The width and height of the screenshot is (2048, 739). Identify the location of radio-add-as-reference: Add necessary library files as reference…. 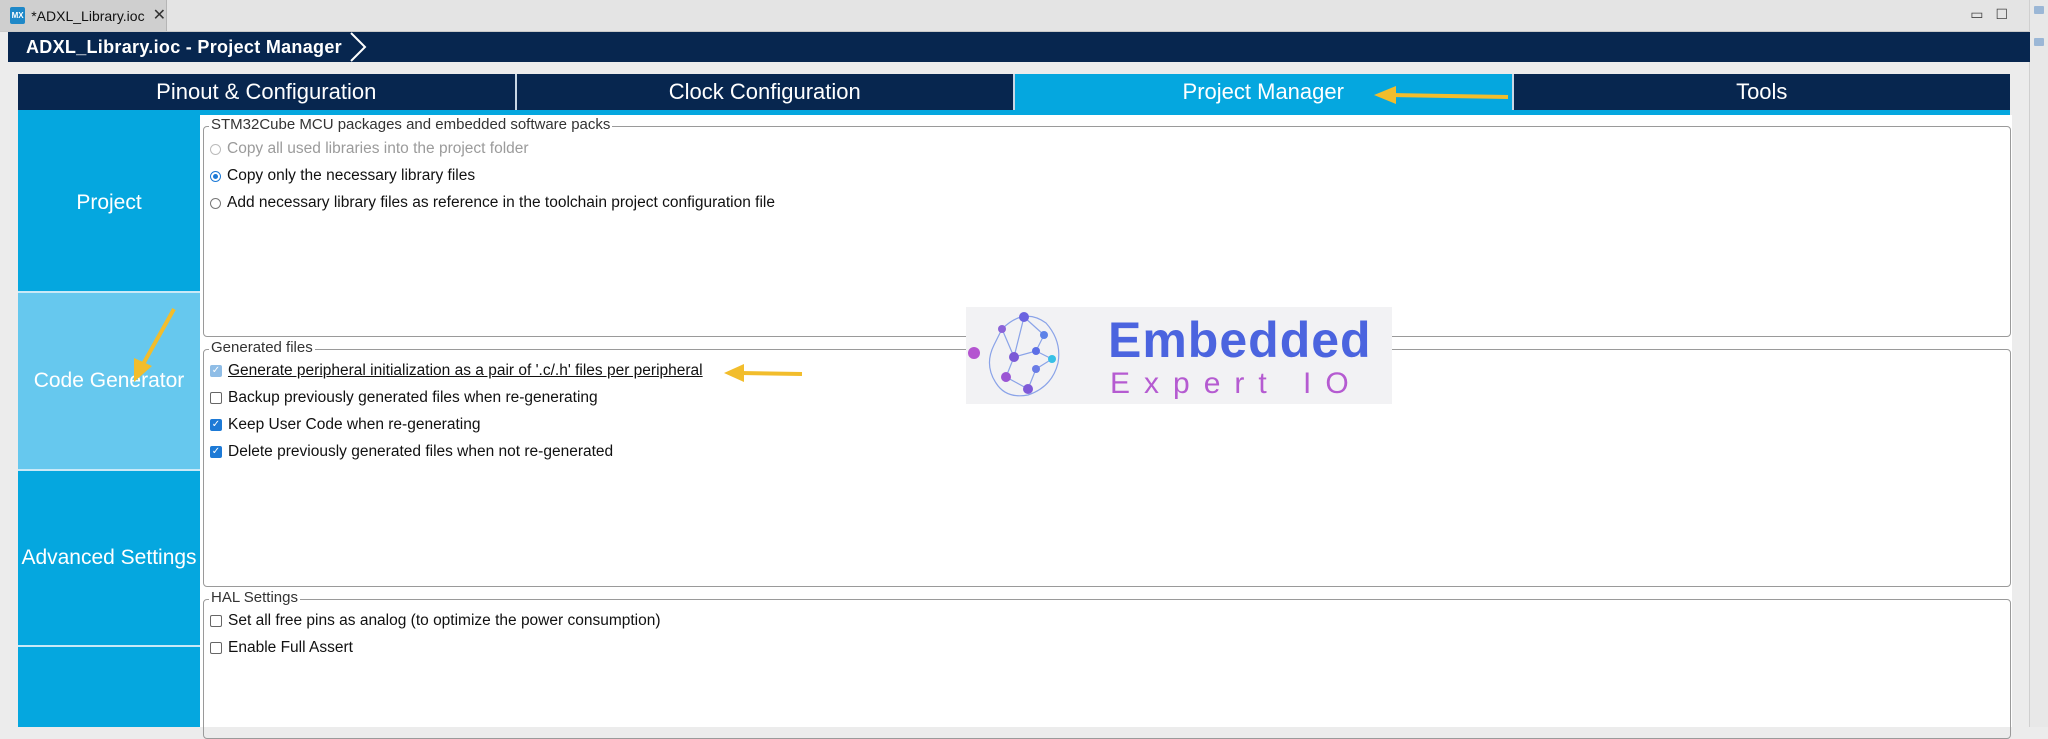
(492, 203).